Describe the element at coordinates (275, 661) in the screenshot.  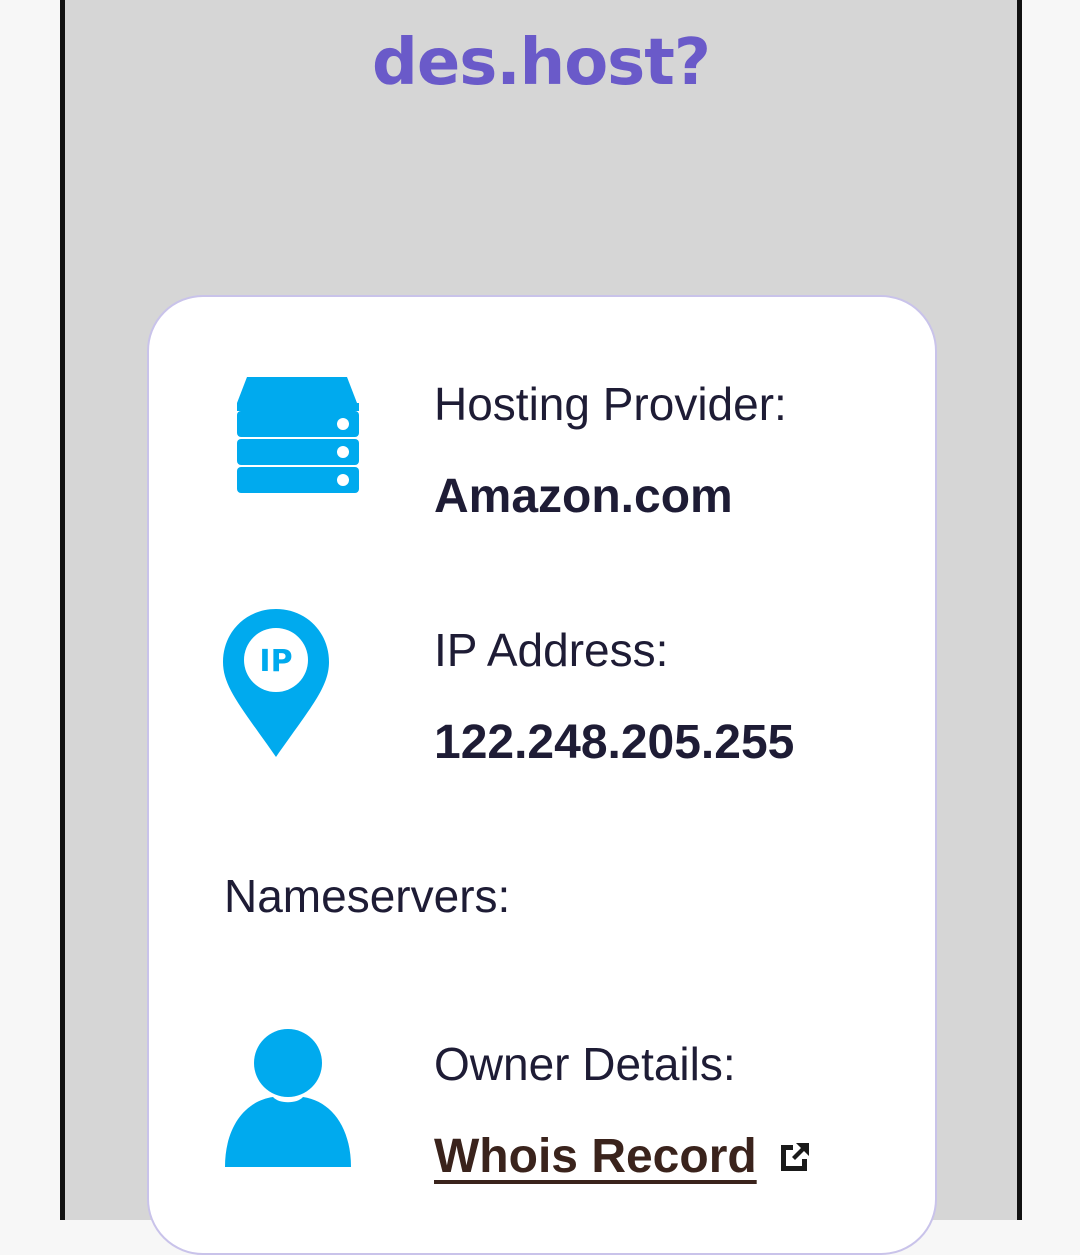
I see `ip-icon-text: IP` at that location.